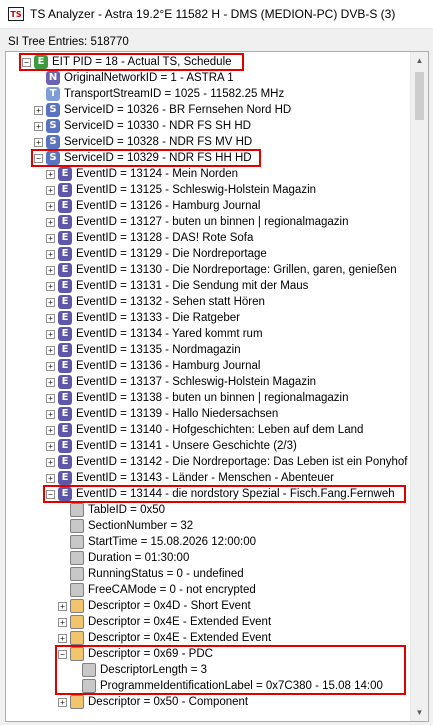 The image size is (433, 725). I want to click on tree-row: + E EventID = 13129 - Die Nordreportage, so click(206, 254).